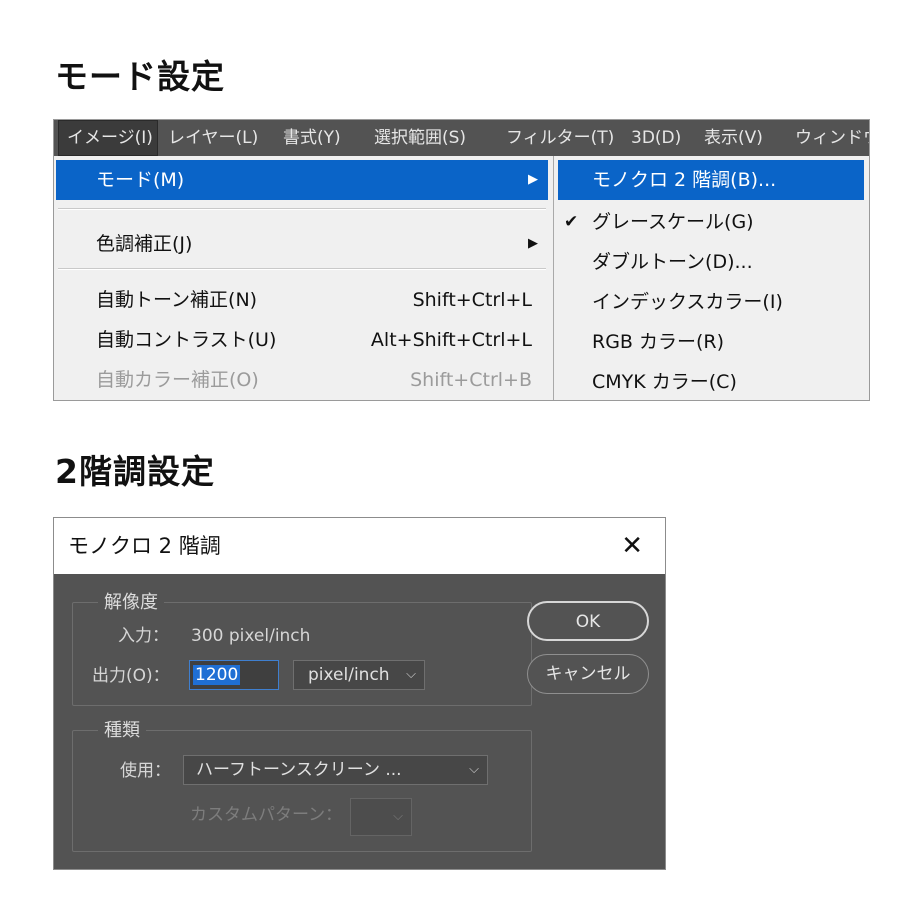 This screenshot has width=920, height=920. What do you see at coordinates (471, 380) in the screenshot?
I see `shortcut-text: Shift+Ctrl+B` at bounding box center [471, 380].